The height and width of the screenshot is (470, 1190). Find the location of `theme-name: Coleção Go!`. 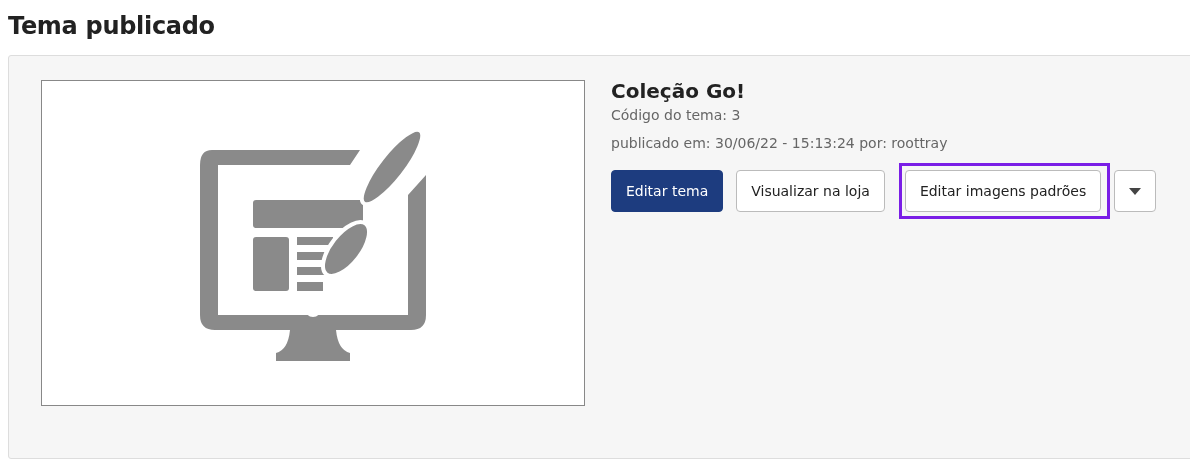

theme-name: Coleção Go! is located at coordinates (679, 91).